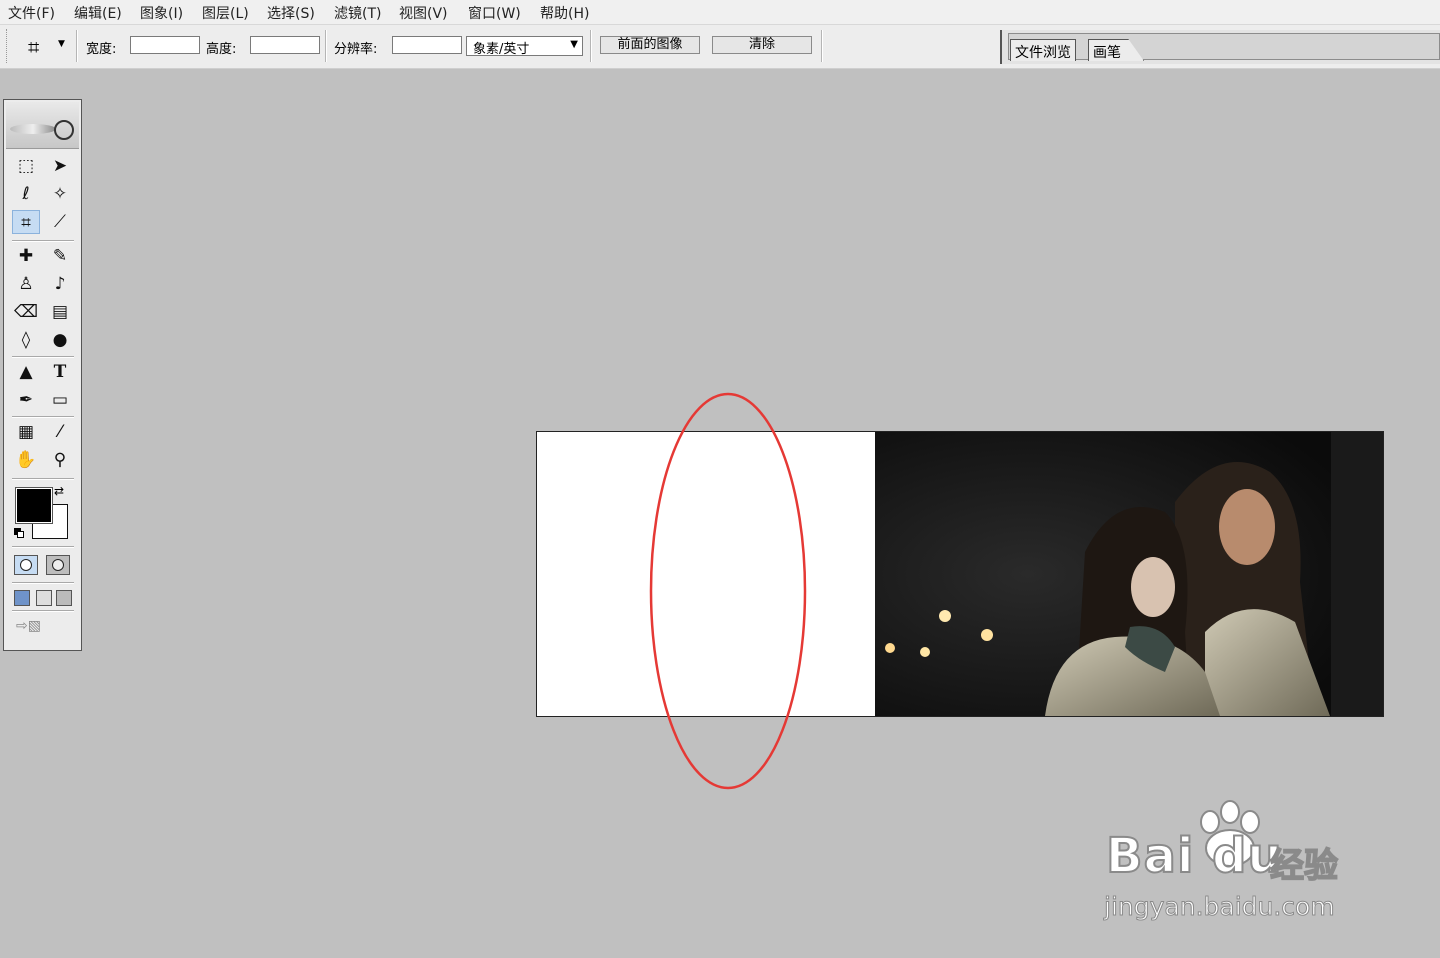 The image size is (1440, 958). What do you see at coordinates (26, 400) in the screenshot?
I see `pen-icon: ✒` at bounding box center [26, 400].